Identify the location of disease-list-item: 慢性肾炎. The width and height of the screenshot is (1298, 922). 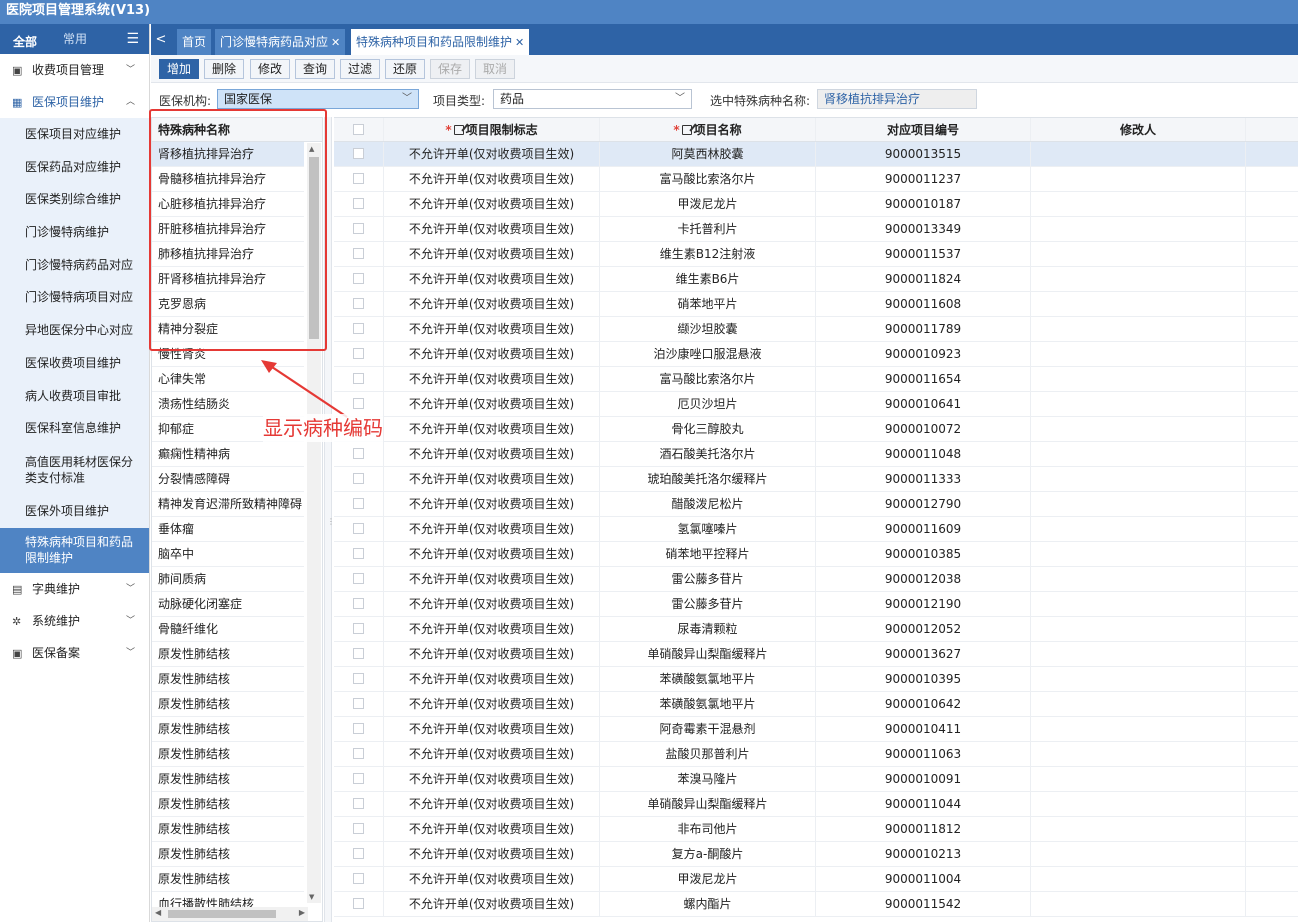
(228, 354).